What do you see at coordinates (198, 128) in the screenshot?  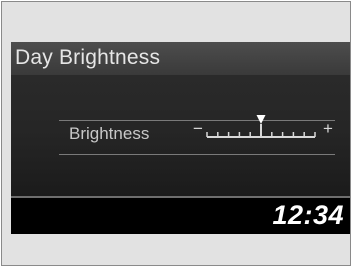 I see `minus-symbol: −` at bounding box center [198, 128].